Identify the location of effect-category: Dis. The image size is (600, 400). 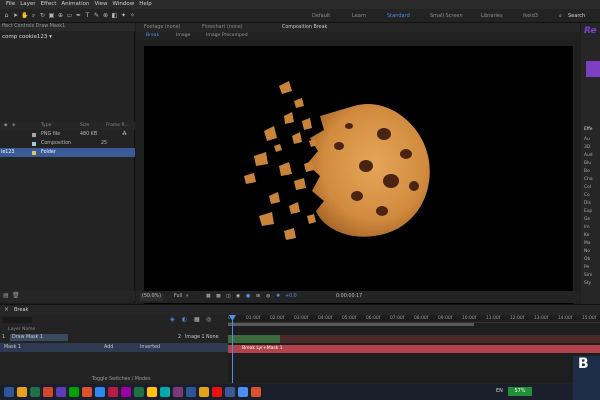
(587, 203).